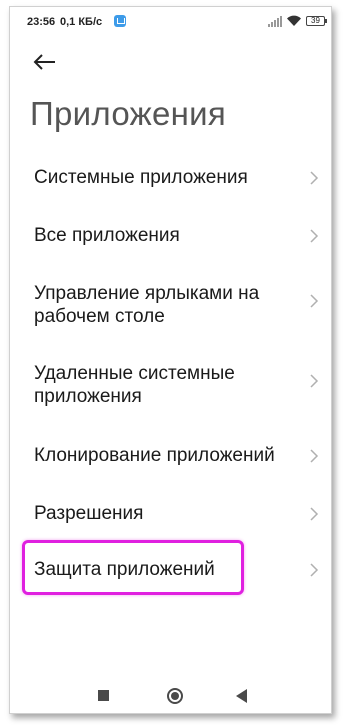 This screenshot has width=350, height=725. Describe the element at coordinates (128, 113) in the screenshot. I see `page-title: Приложения` at that location.